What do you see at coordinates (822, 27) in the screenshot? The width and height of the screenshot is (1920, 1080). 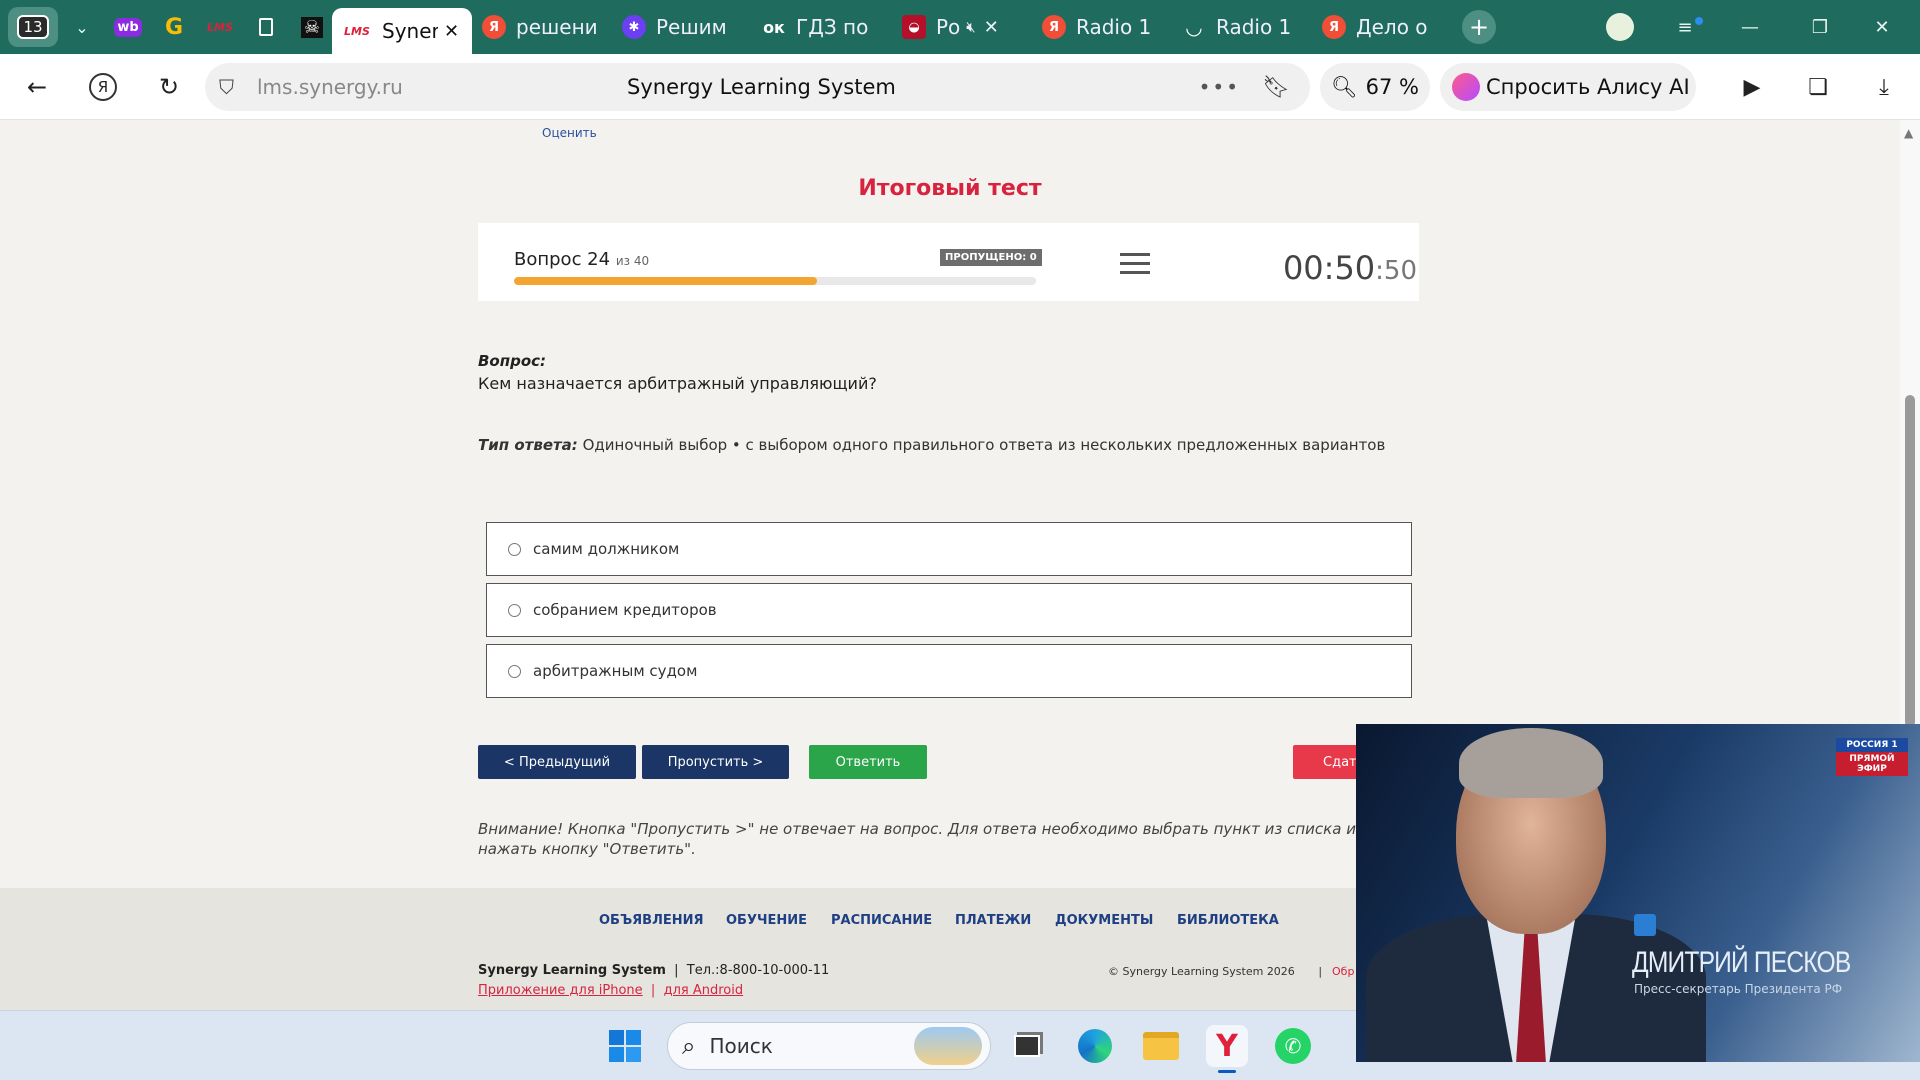 I see `tab-gdz: ок ГДЗ по` at bounding box center [822, 27].